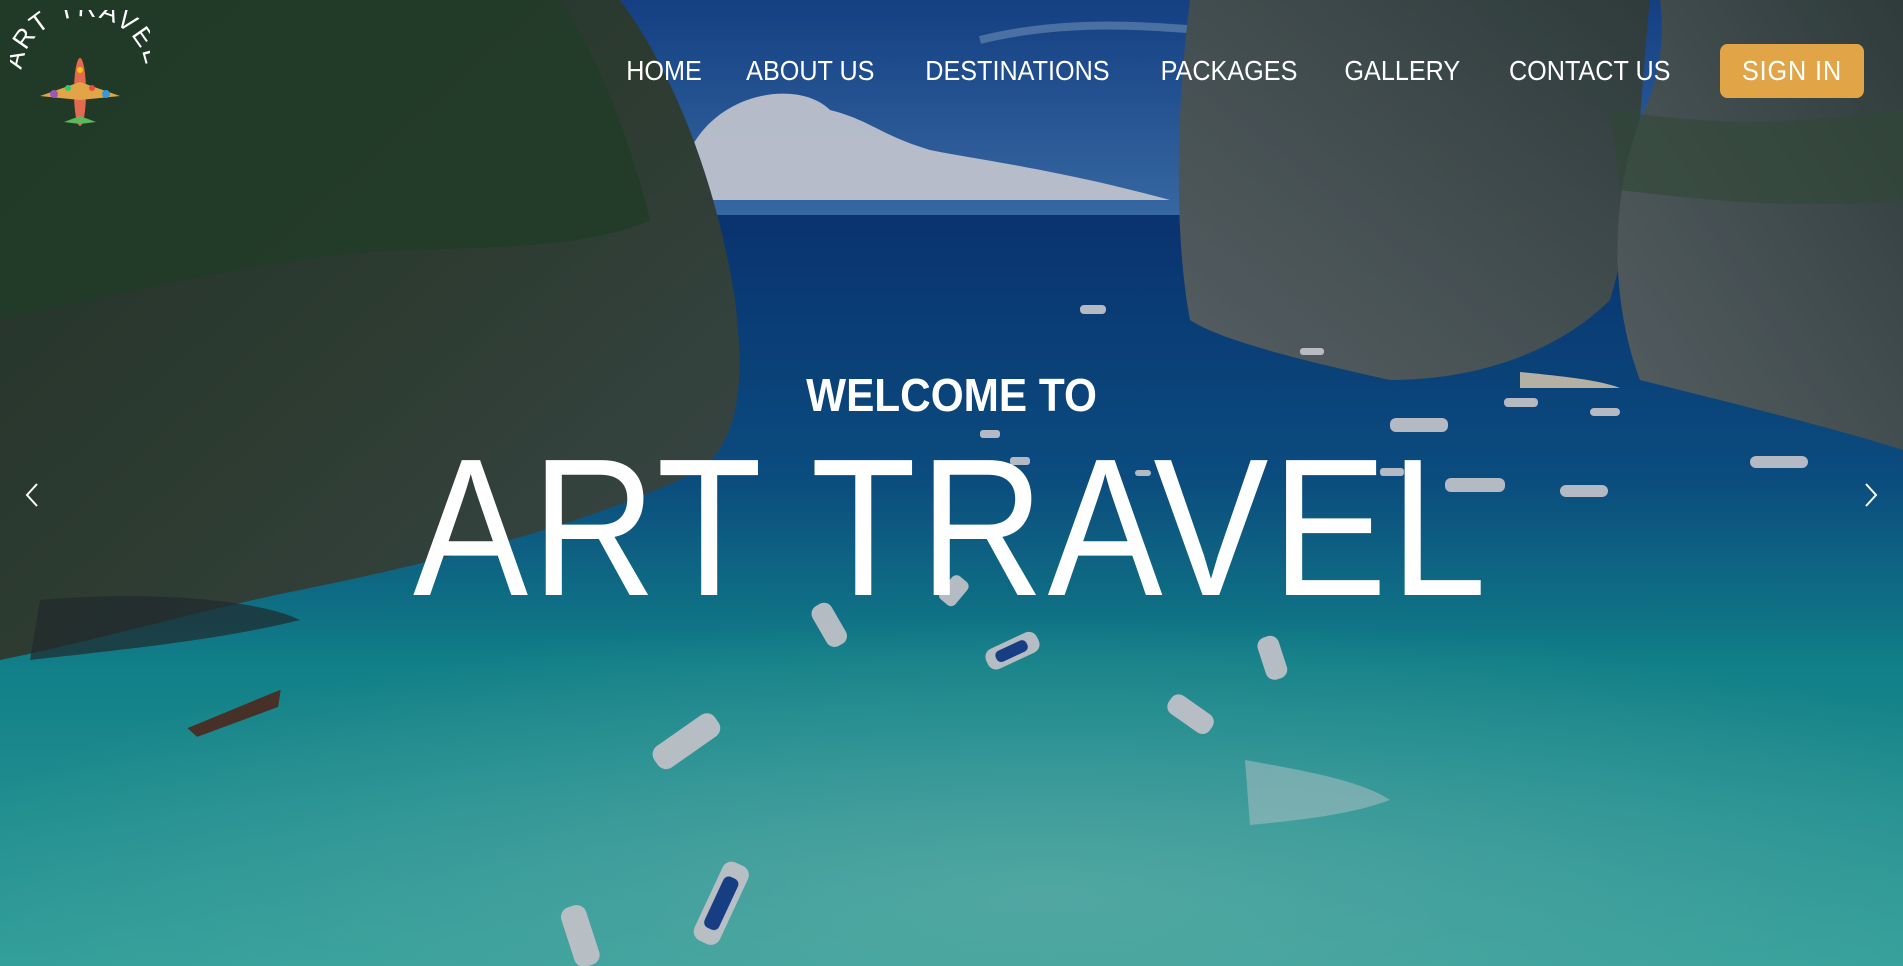 This screenshot has height=966, width=1903. What do you see at coordinates (1229, 71) in the screenshot?
I see `nav-packages-link: PACKAGES` at bounding box center [1229, 71].